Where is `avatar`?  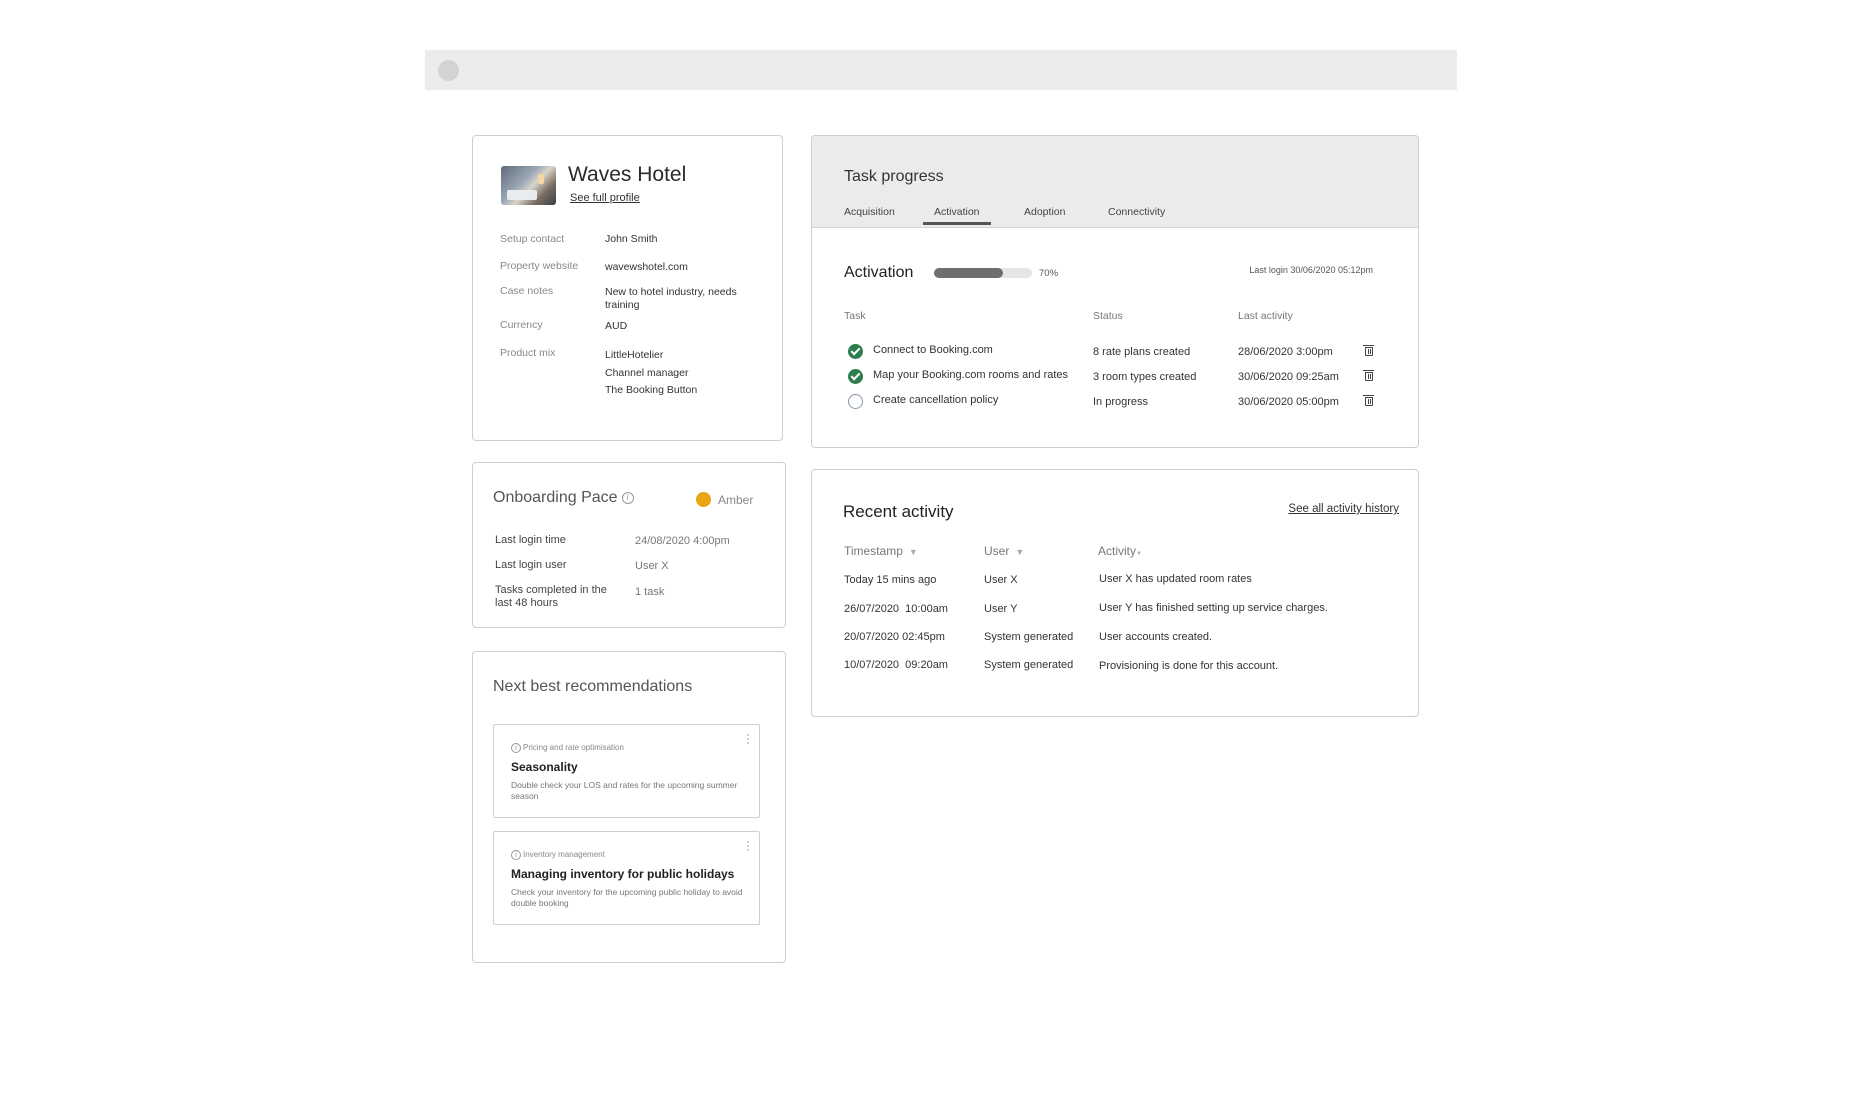
avatar is located at coordinates (448, 70).